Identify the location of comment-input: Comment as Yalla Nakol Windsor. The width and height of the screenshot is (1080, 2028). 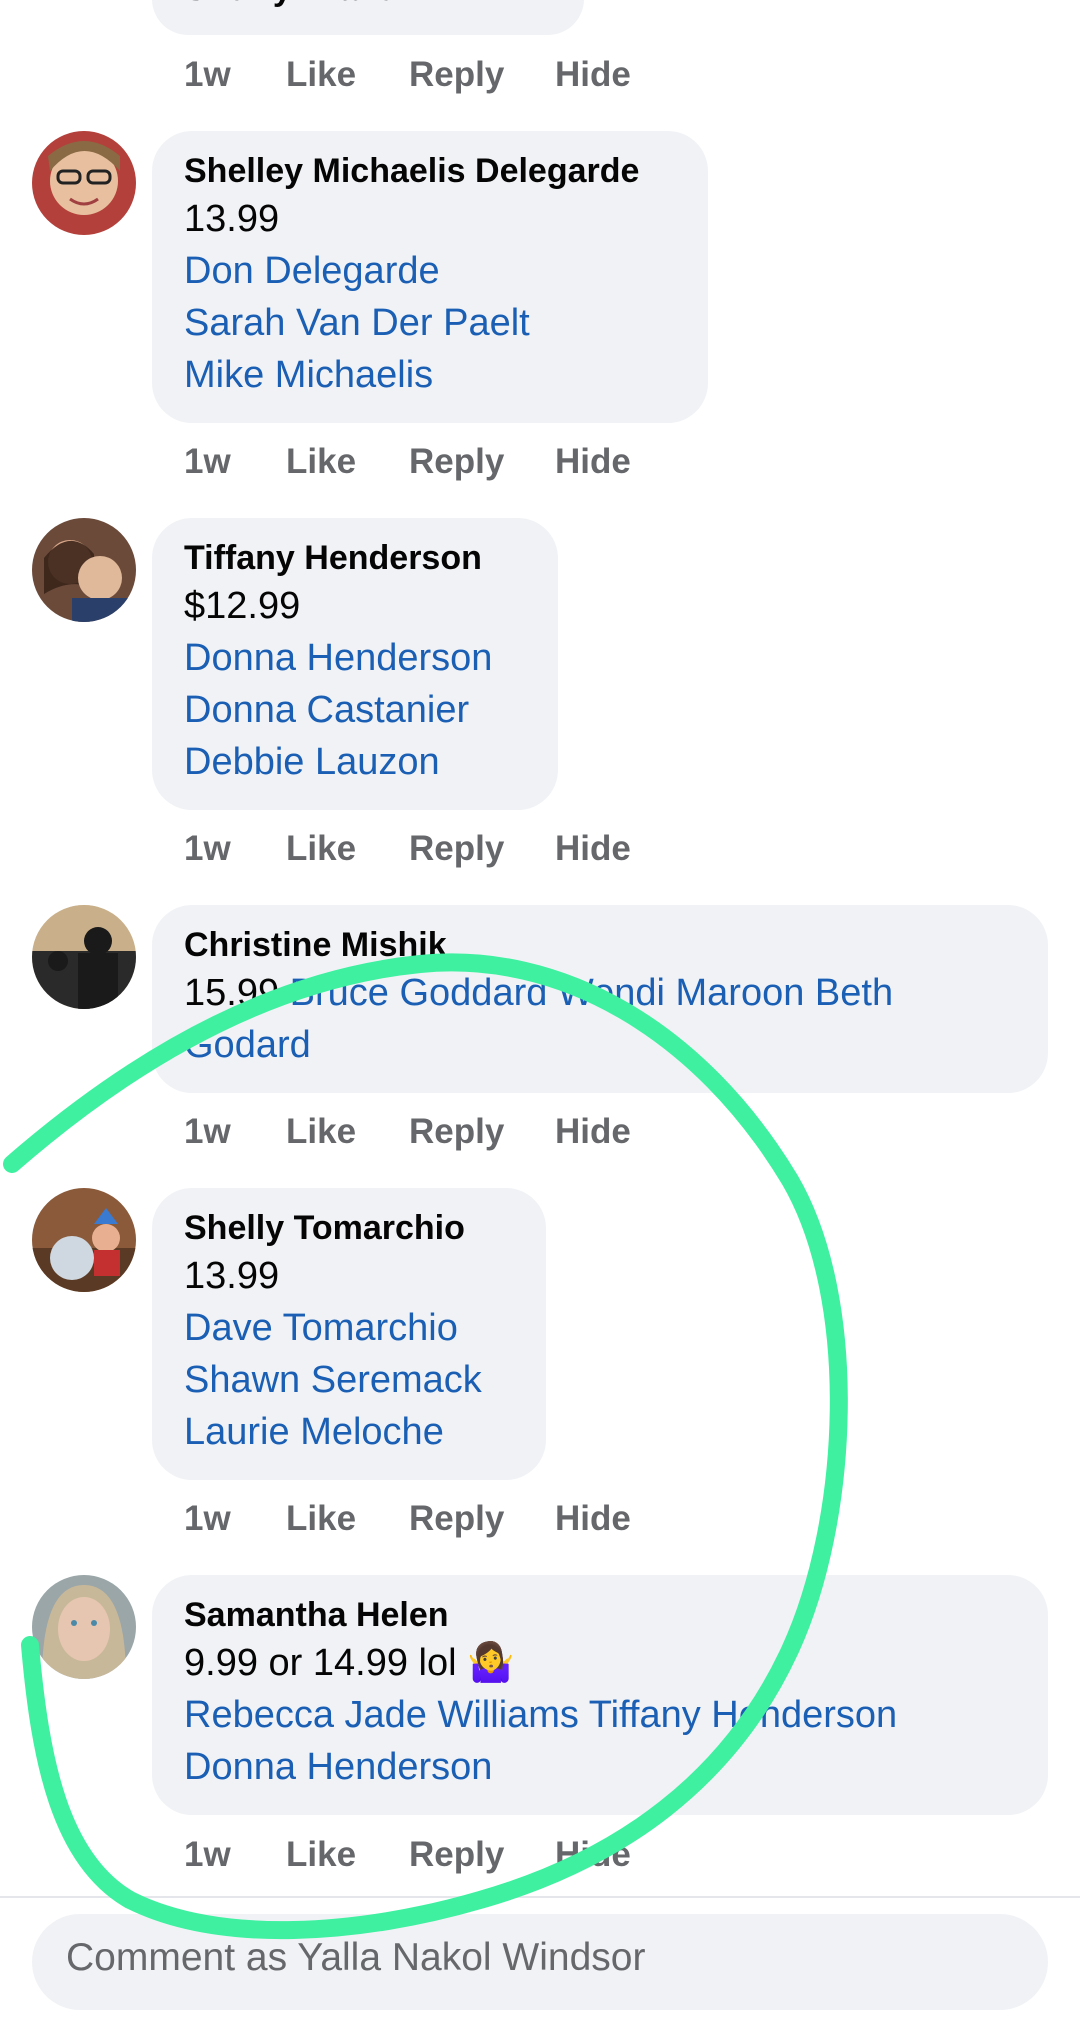
(540, 1962).